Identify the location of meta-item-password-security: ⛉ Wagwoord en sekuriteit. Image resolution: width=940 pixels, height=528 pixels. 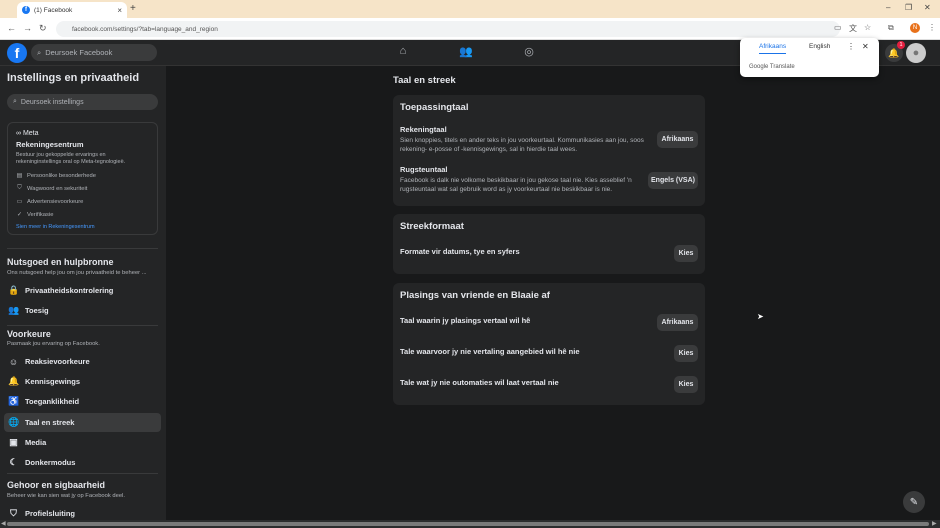
(82, 188).